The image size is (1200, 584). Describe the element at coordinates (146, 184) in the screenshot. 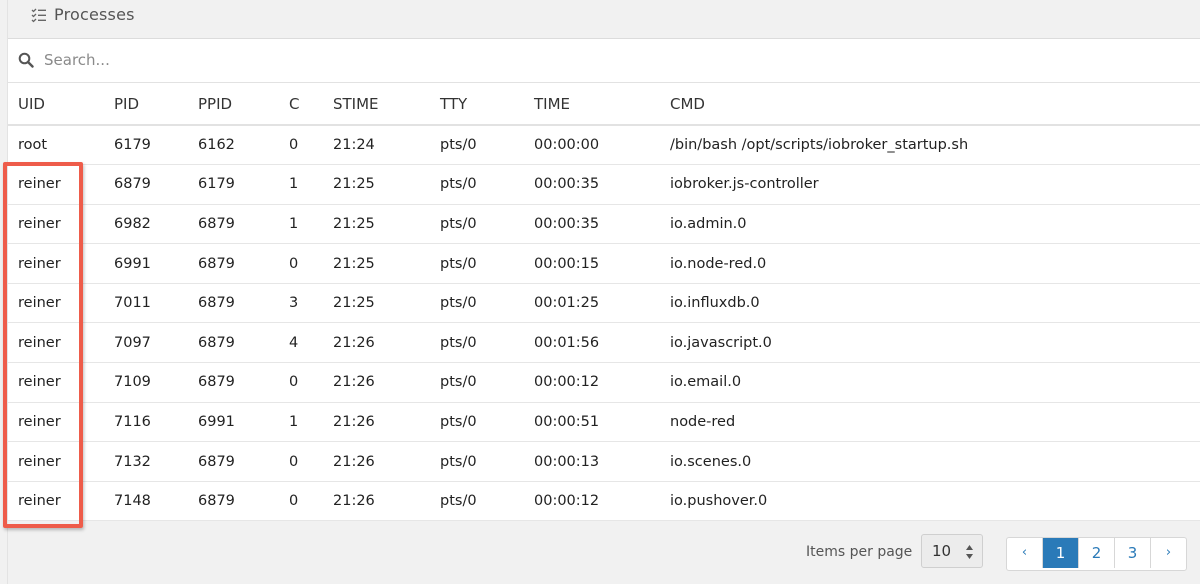

I see `cell-pid: 6879` at that location.